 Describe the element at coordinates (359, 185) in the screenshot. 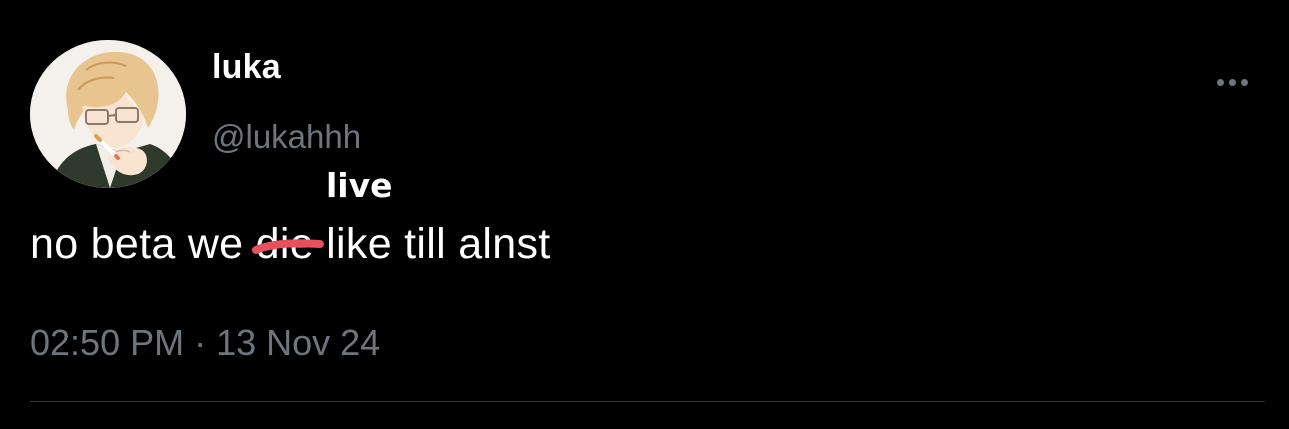

I see `edit-correction-label: live` at that location.